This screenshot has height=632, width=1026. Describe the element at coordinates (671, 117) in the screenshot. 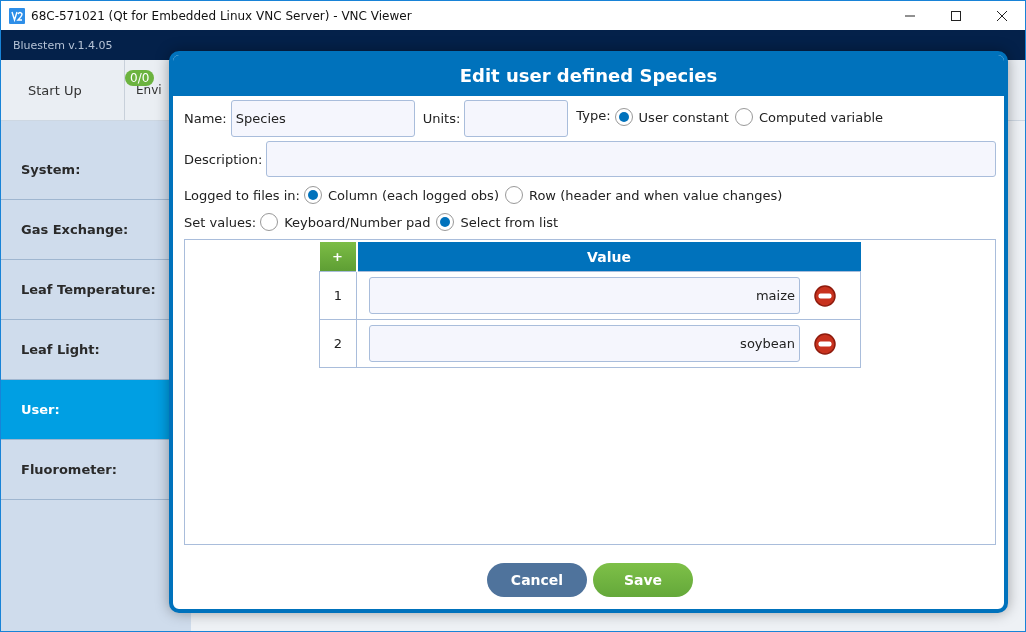

I see `radio-option: User constant` at that location.